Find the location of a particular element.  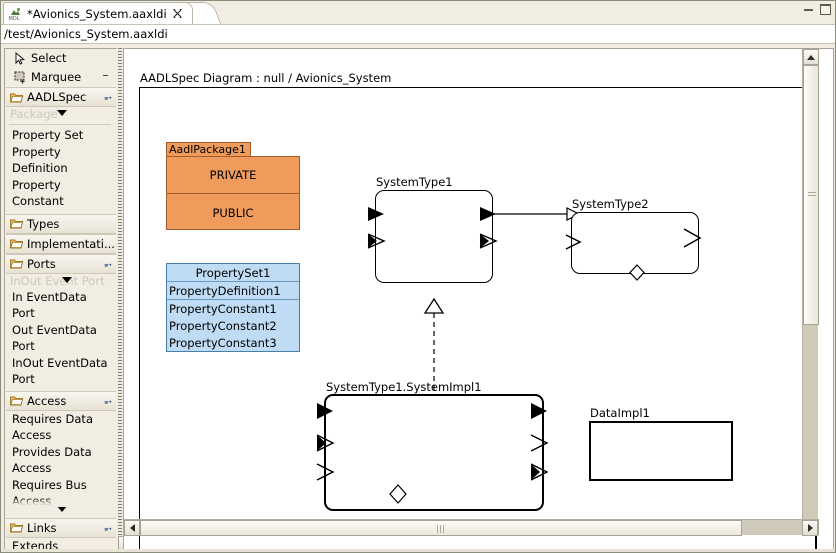

palette-entry-property-definition: Property Definition is located at coordinates (59, 160).